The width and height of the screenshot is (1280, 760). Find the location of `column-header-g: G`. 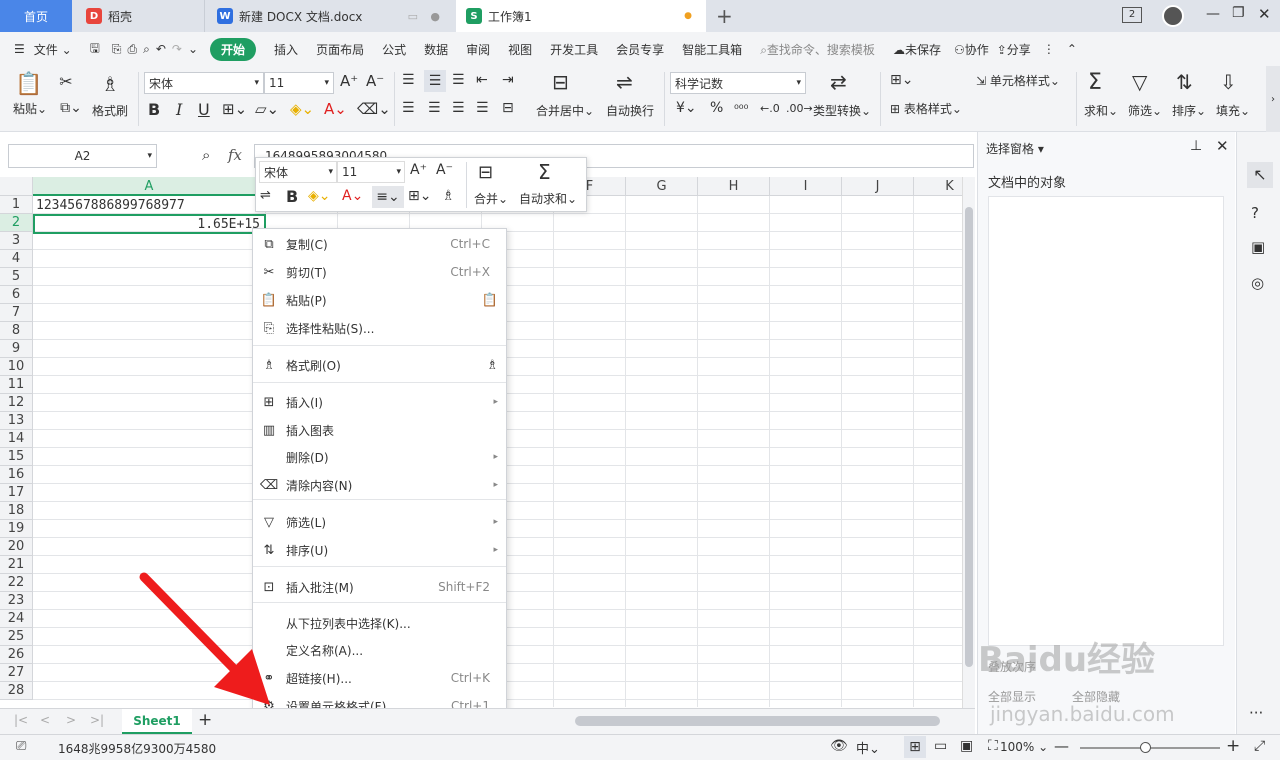

column-header-g: G is located at coordinates (662, 186).